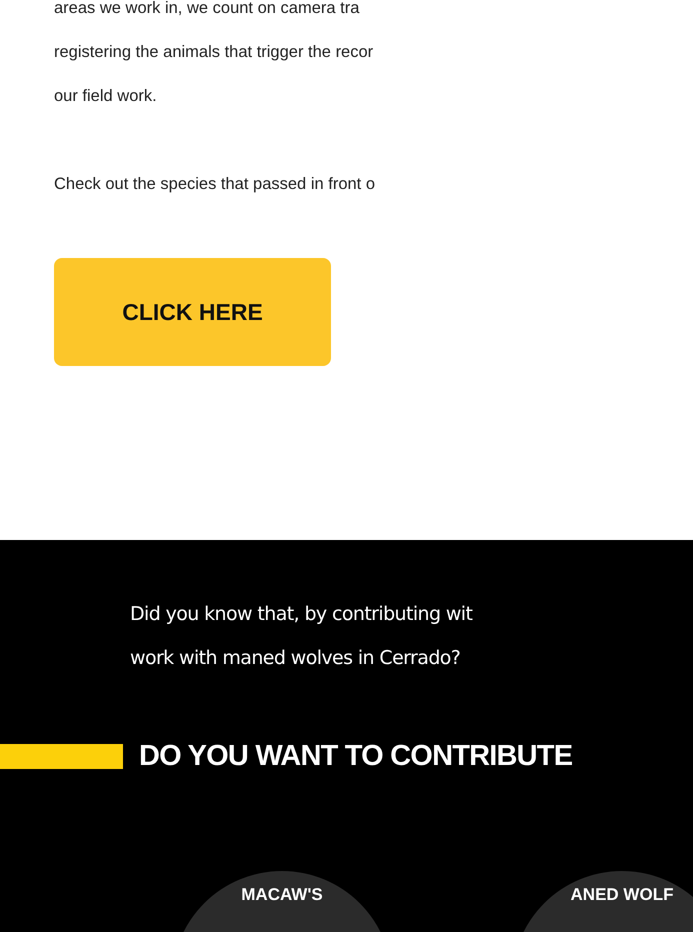  Describe the element at coordinates (282, 895) in the screenshot. I see `badge-label: MACAW'S` at that location.